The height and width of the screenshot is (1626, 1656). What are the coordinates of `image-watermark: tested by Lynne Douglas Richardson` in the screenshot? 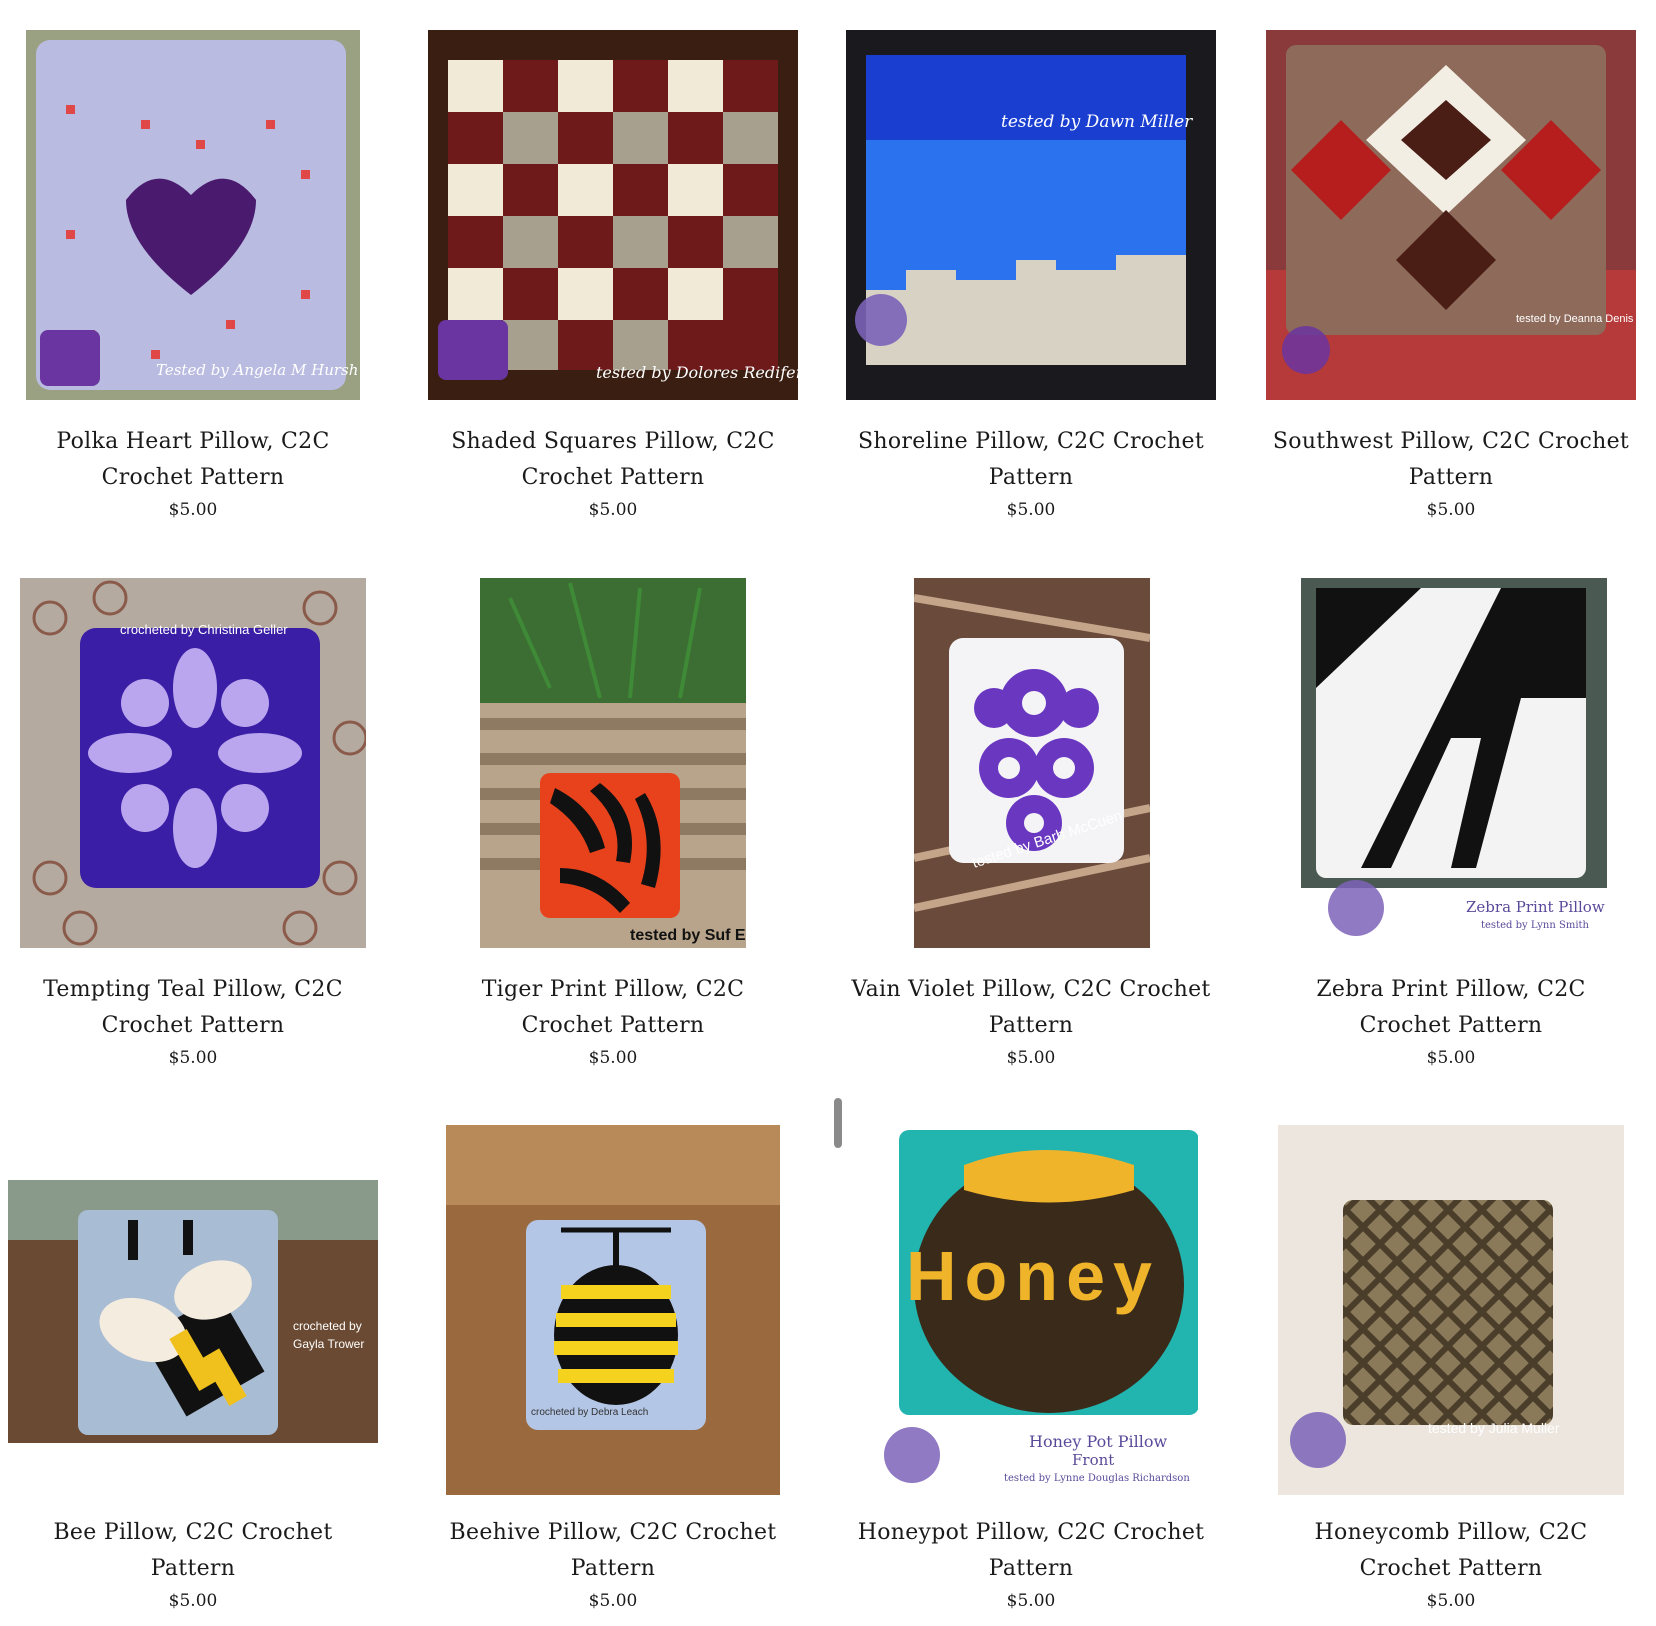 It's located at (1097, 1478).